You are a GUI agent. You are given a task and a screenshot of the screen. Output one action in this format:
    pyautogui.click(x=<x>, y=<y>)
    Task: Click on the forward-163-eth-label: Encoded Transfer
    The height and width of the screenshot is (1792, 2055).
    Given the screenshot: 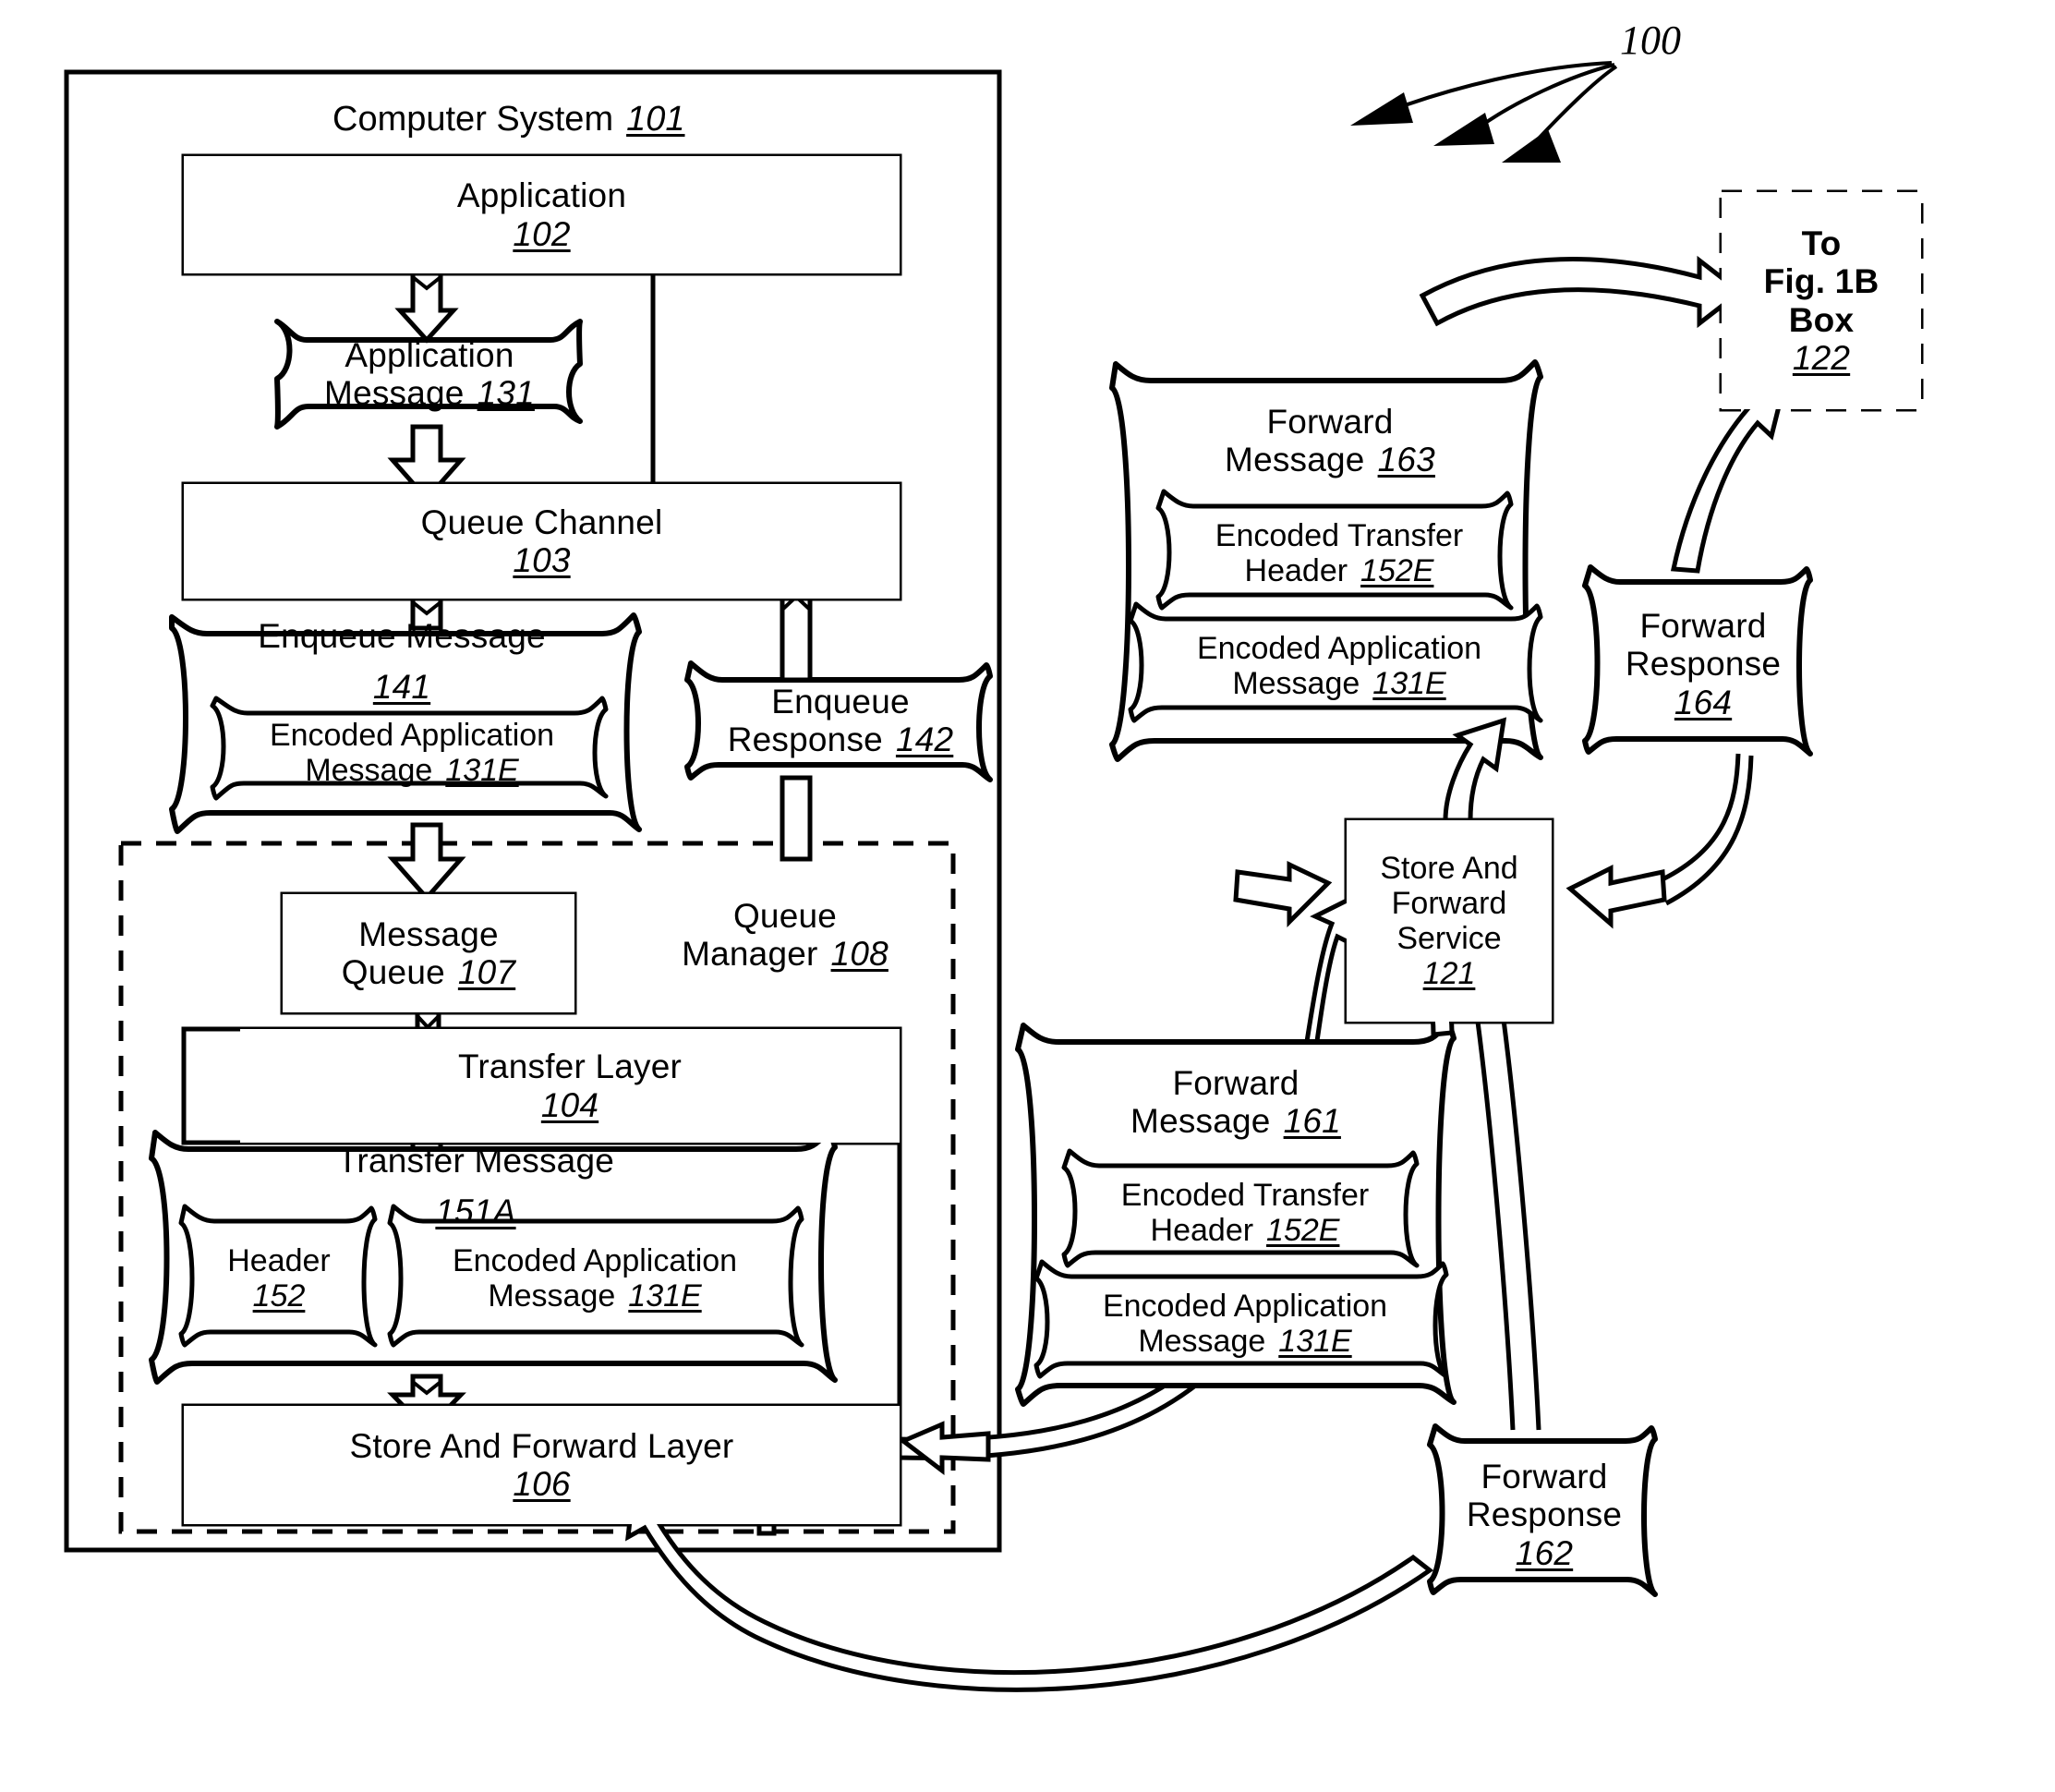 What is the action you would take?
    pyautogui.click(x=1339, y=535)
    